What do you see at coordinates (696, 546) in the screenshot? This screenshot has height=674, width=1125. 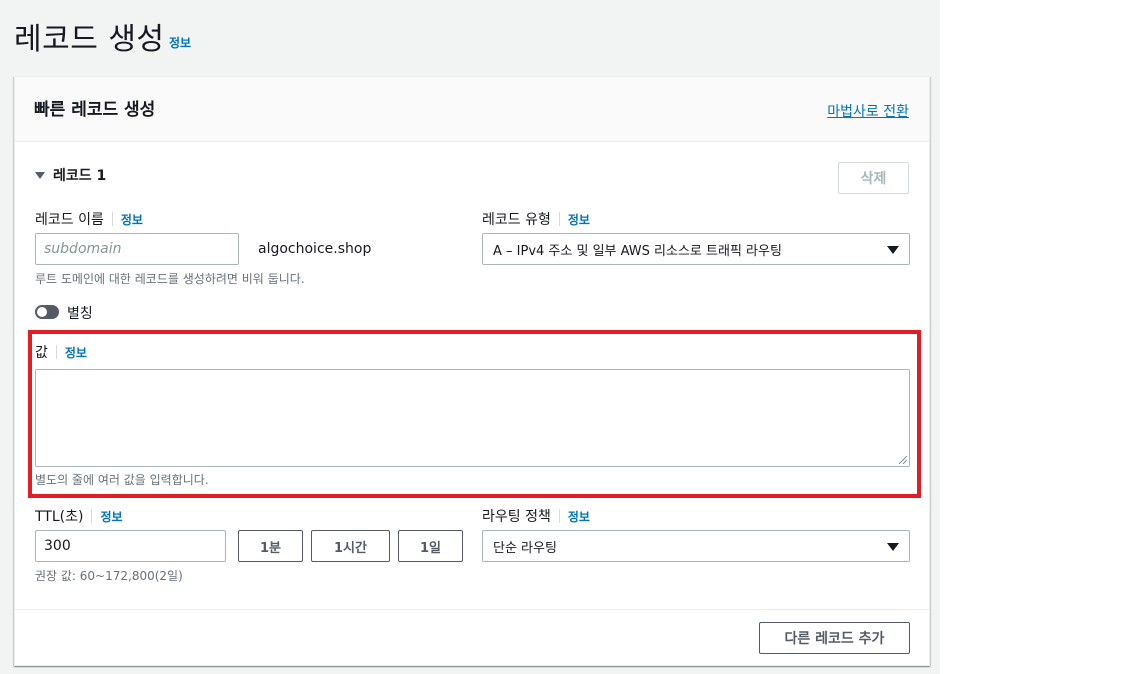 I see `routing-policy-select: 단순 라우팅` at bounding box center [696, 546].